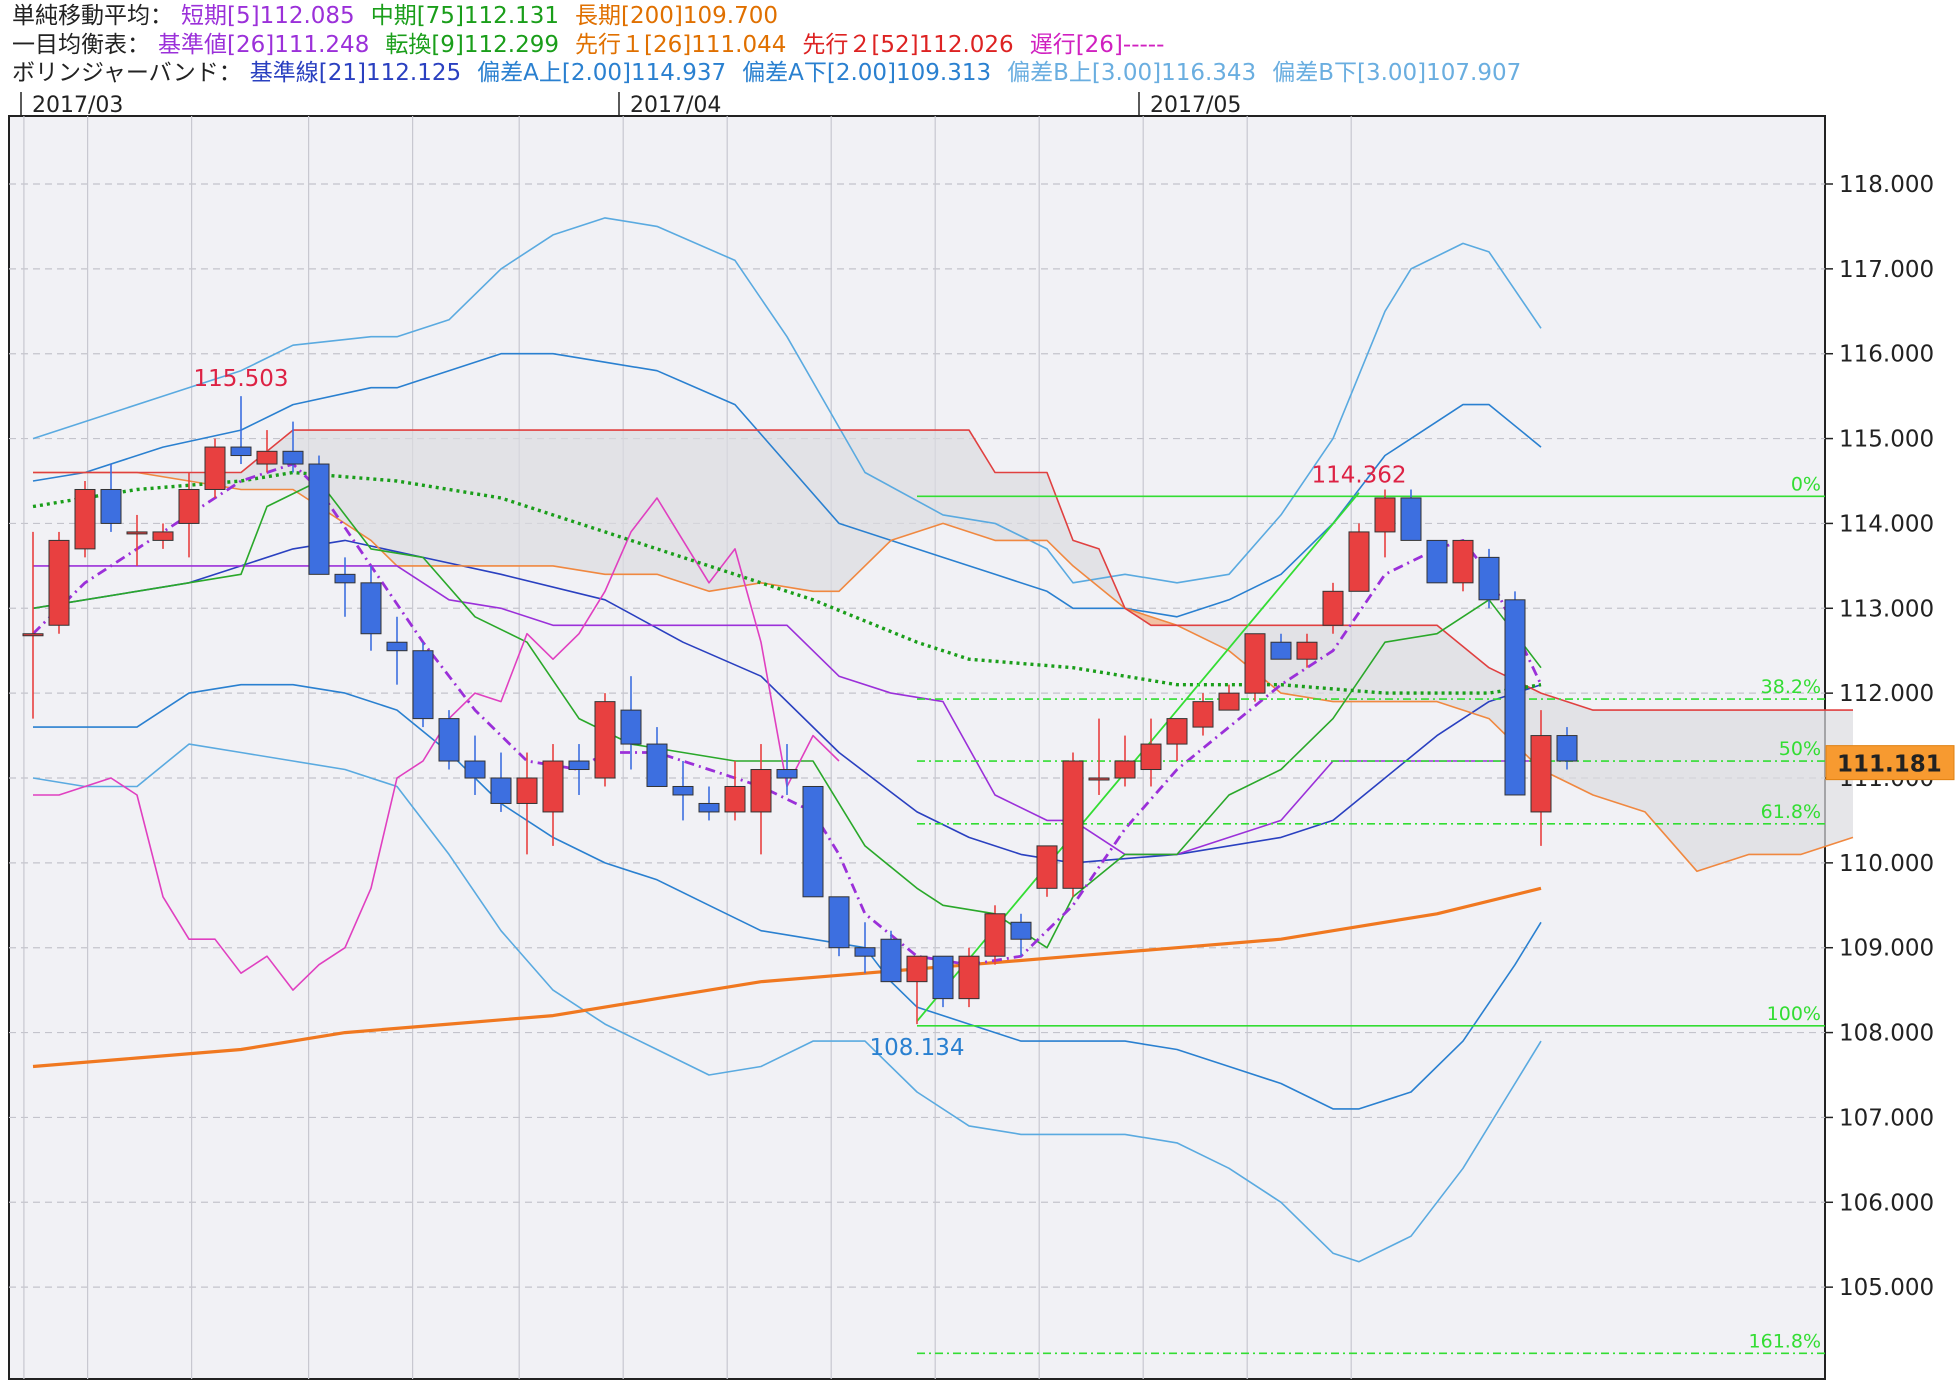  What do you see at coordinates (1886, 609) in the screenshot?
I see `price-tick-label: 113.000` at bounding box center [1886, 609].